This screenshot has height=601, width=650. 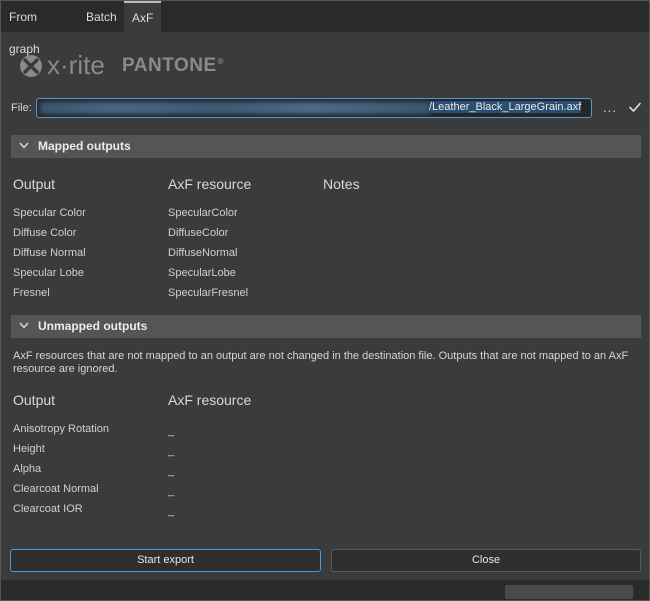 I want to click on xrite-logo-text: x·rite, so click(x=76, y=65).